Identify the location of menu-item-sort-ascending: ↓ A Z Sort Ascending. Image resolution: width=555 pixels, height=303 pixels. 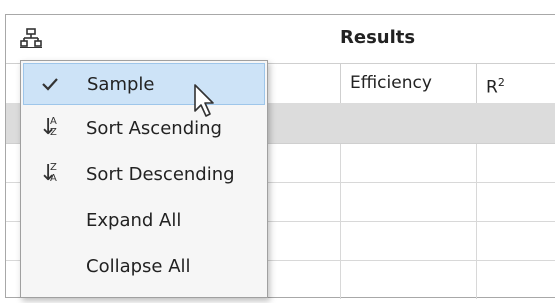
(144, 128).